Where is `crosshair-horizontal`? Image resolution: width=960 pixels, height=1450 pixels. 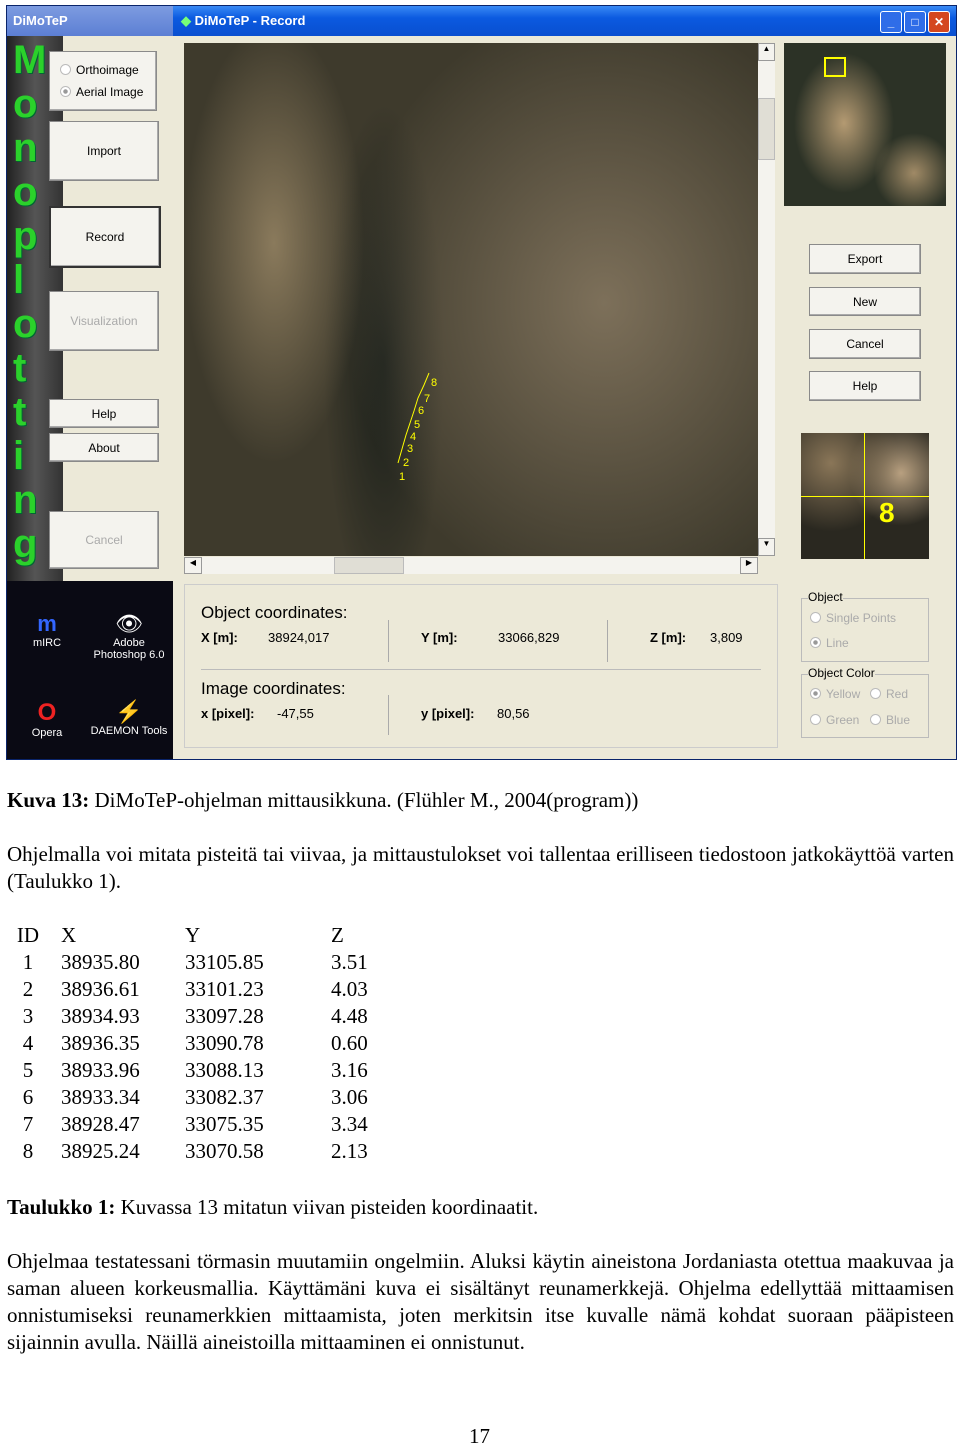 crosshair-horizontal is located at coordinates (865, 496).